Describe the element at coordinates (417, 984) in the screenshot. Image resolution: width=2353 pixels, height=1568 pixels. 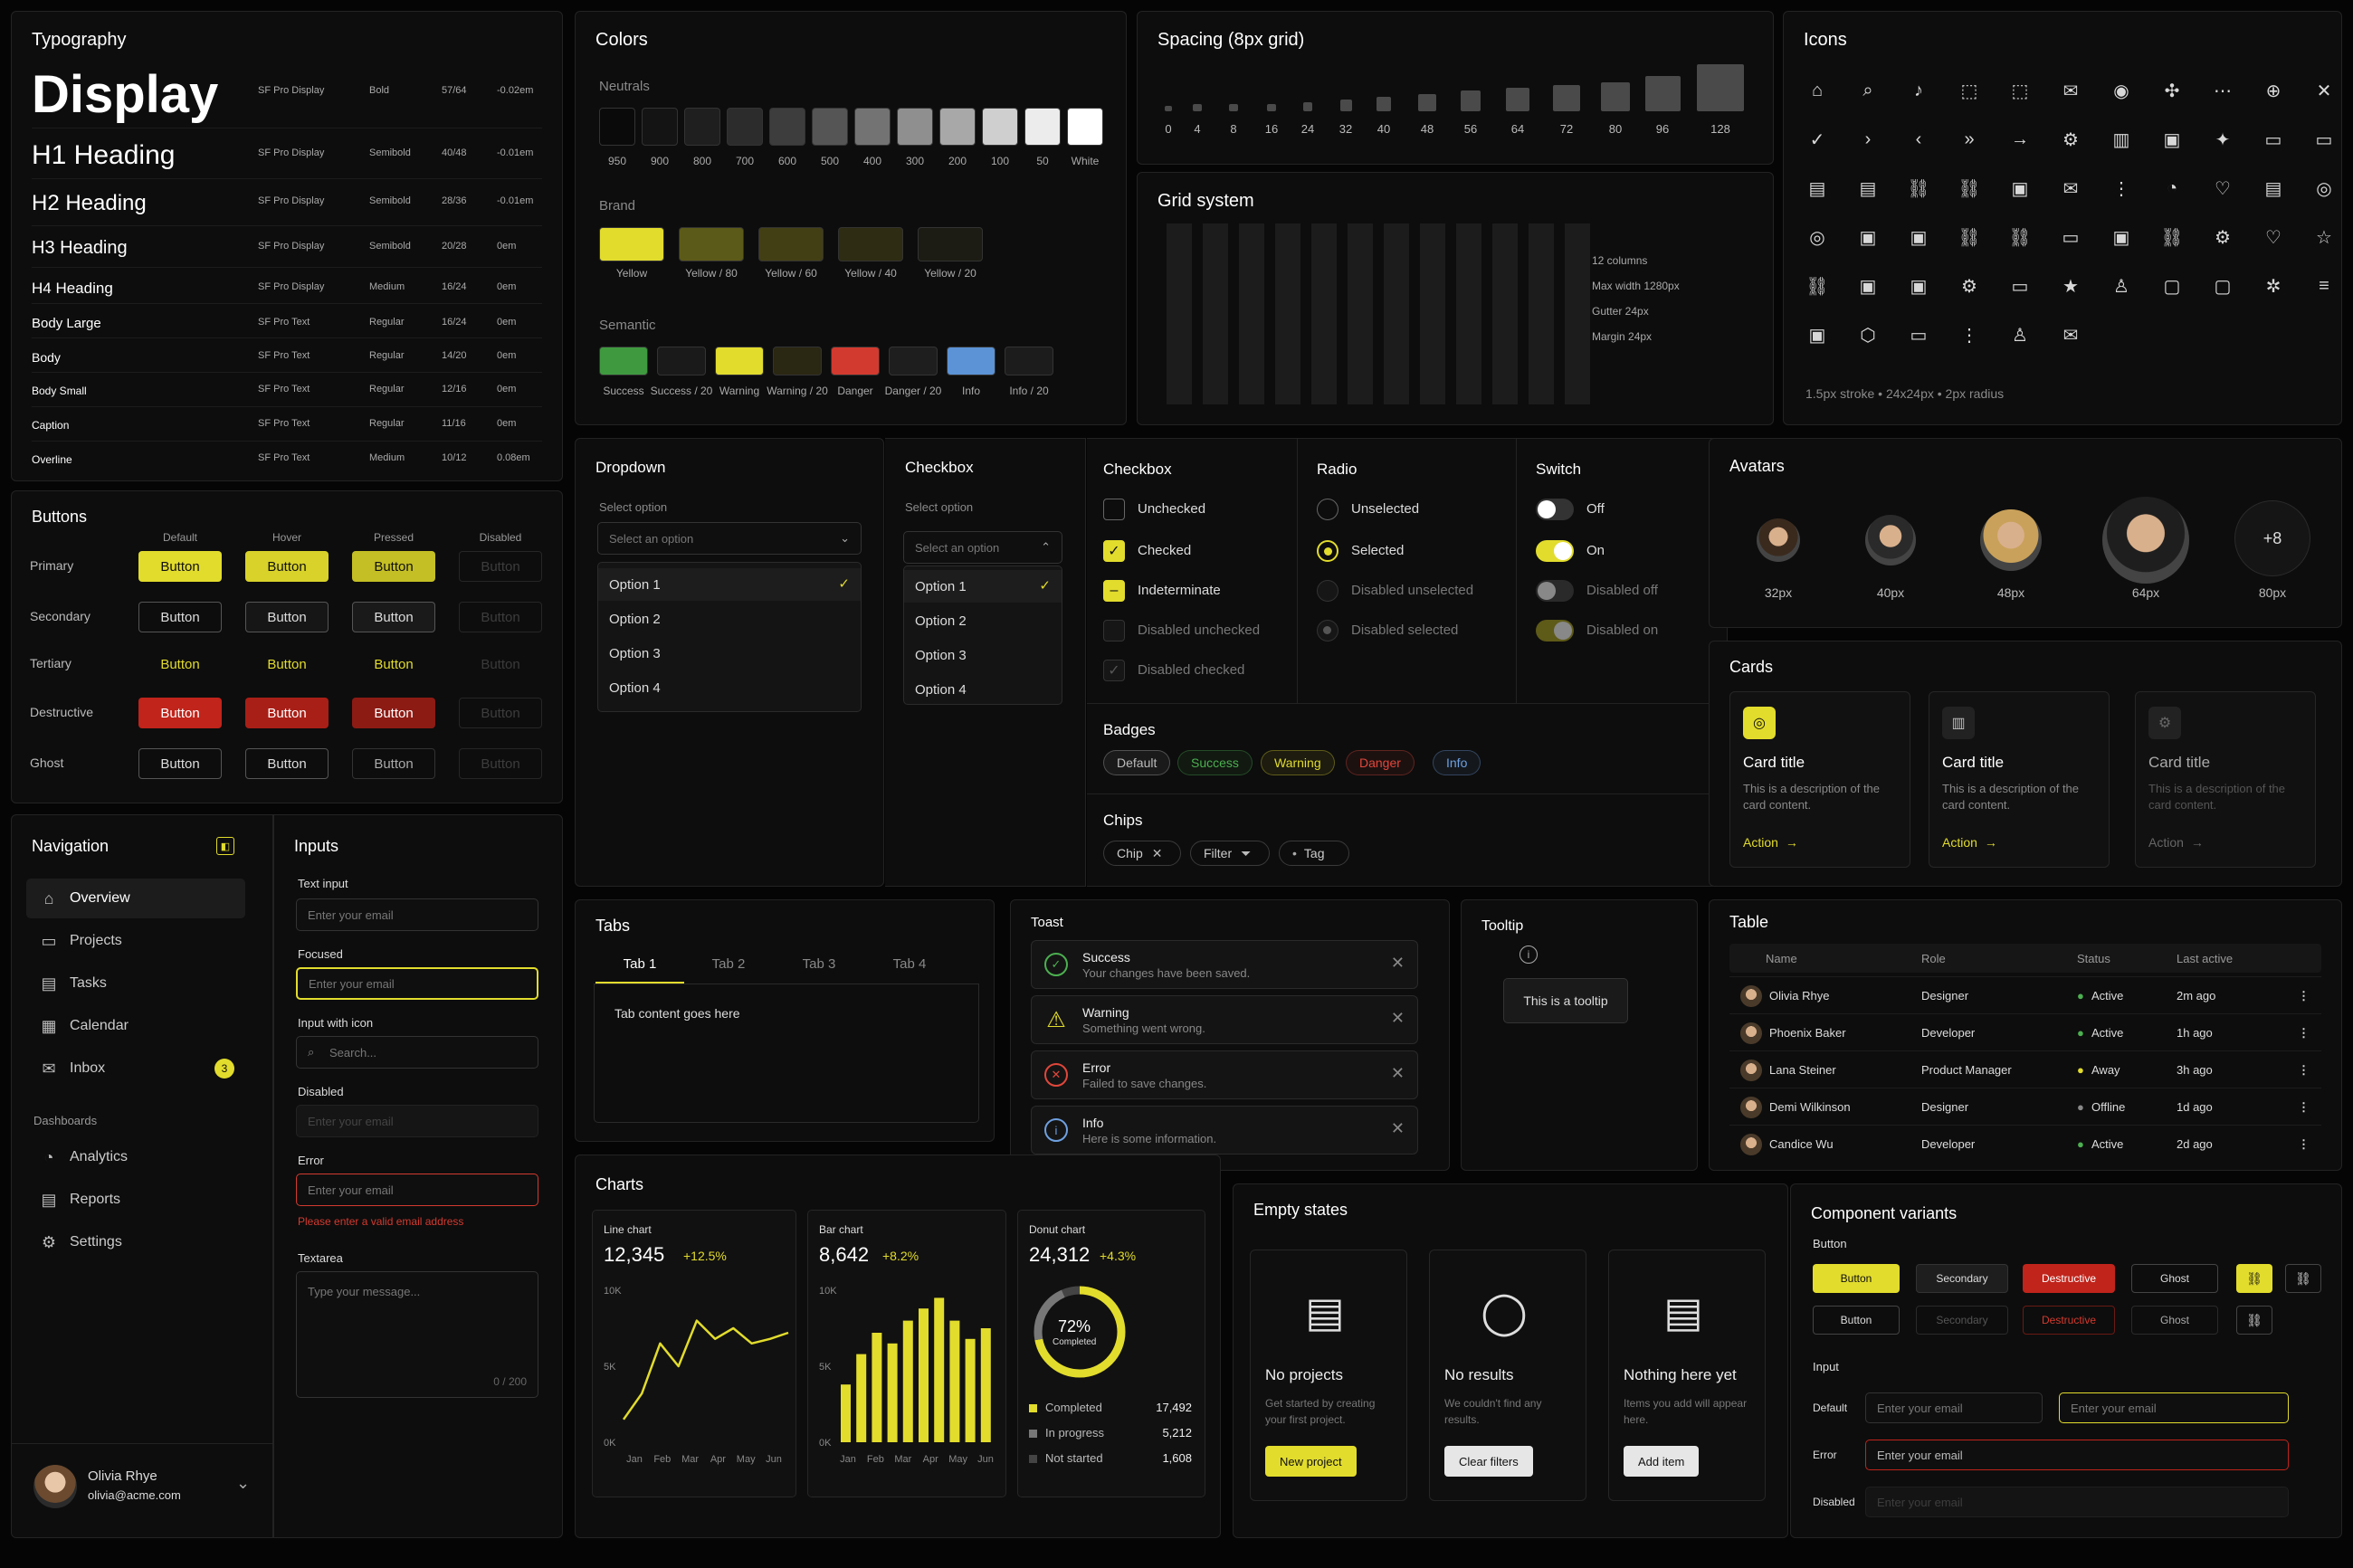
I see `focused-input: Enter your email` at that location.